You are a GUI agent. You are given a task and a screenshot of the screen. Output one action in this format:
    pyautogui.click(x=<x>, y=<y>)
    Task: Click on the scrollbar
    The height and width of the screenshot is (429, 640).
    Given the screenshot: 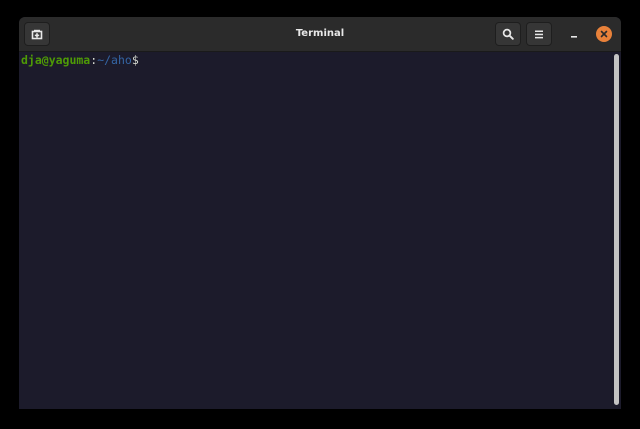 What is the action you would take?
    pyautogui.click(x=617, y=230)
    